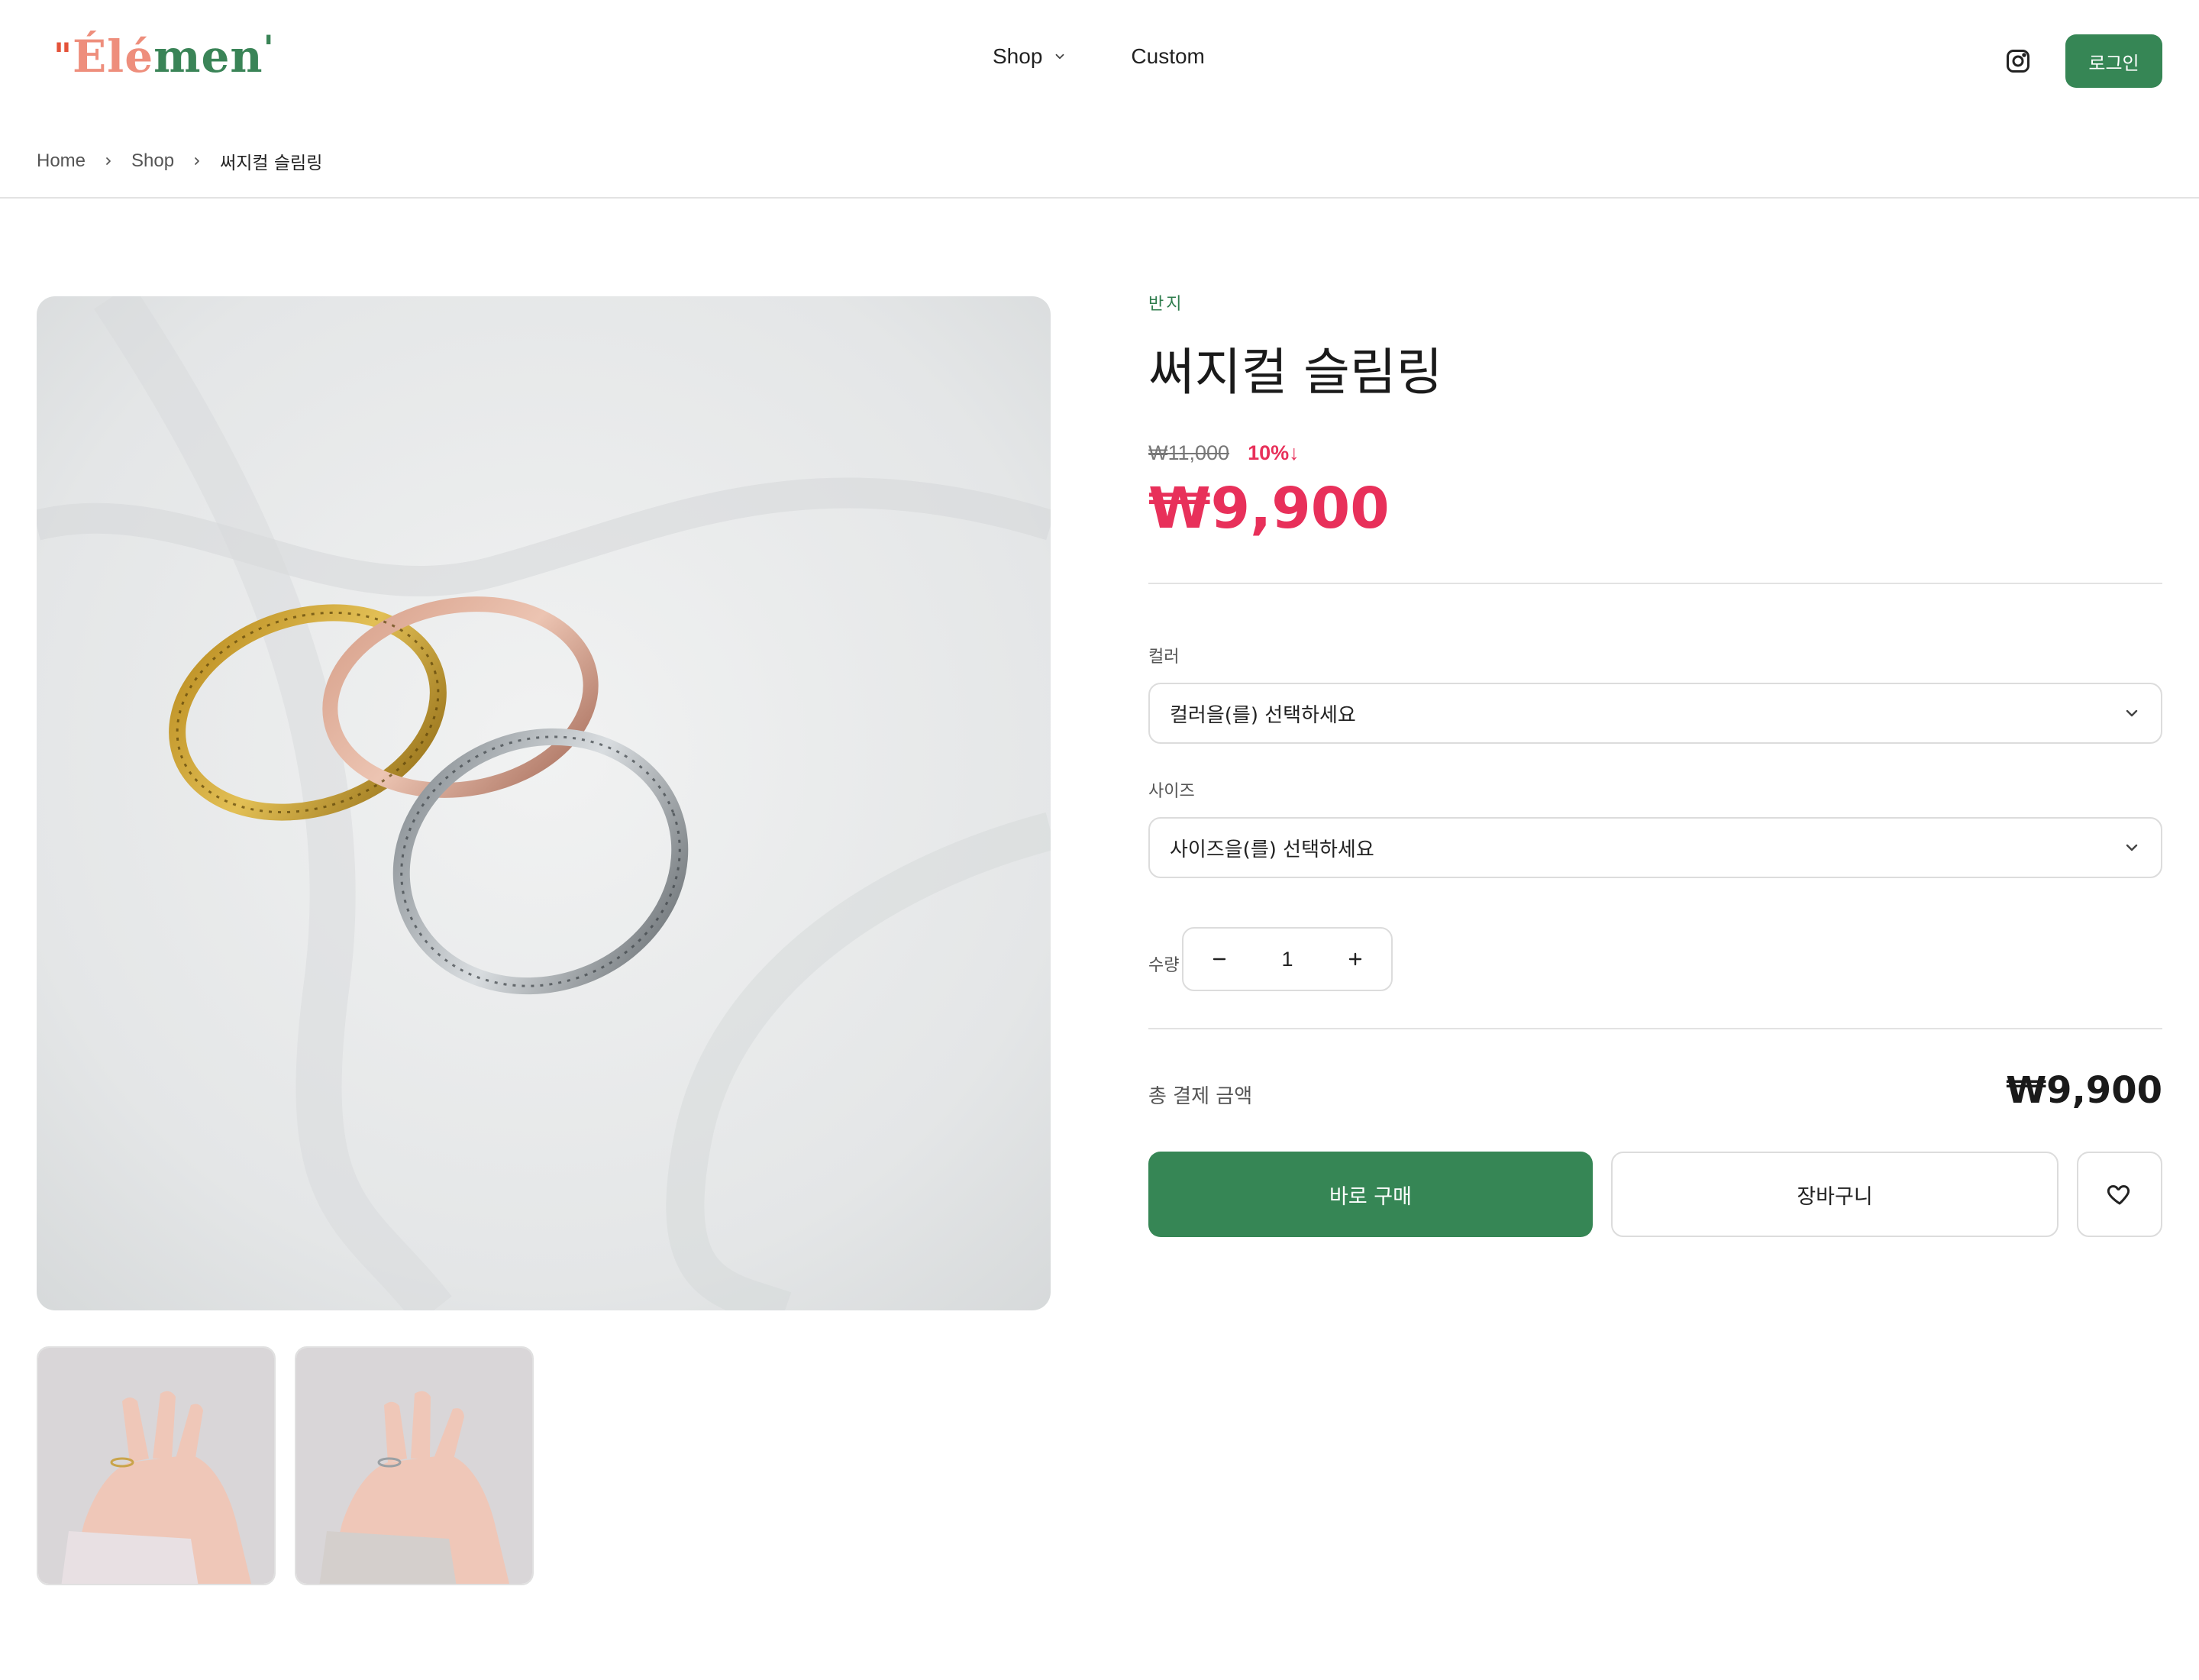 The image size is (2199, 1680). I want to click on nav-item-label: Custom, so click(1168, 56).